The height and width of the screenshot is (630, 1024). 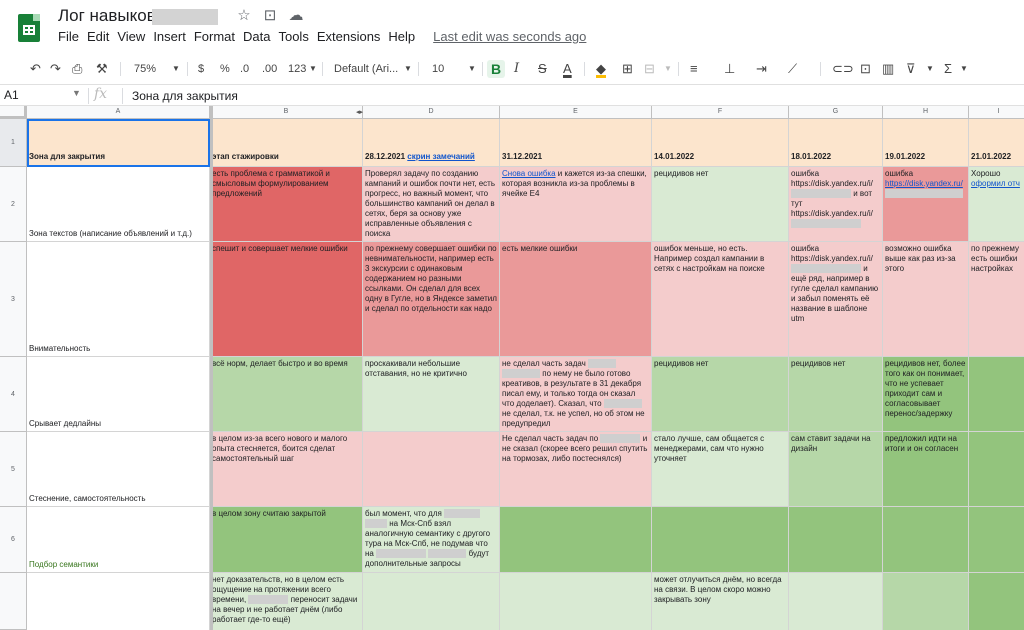 I want to click on merge-cells-icon: ⊟, so click(x=649, y=69).